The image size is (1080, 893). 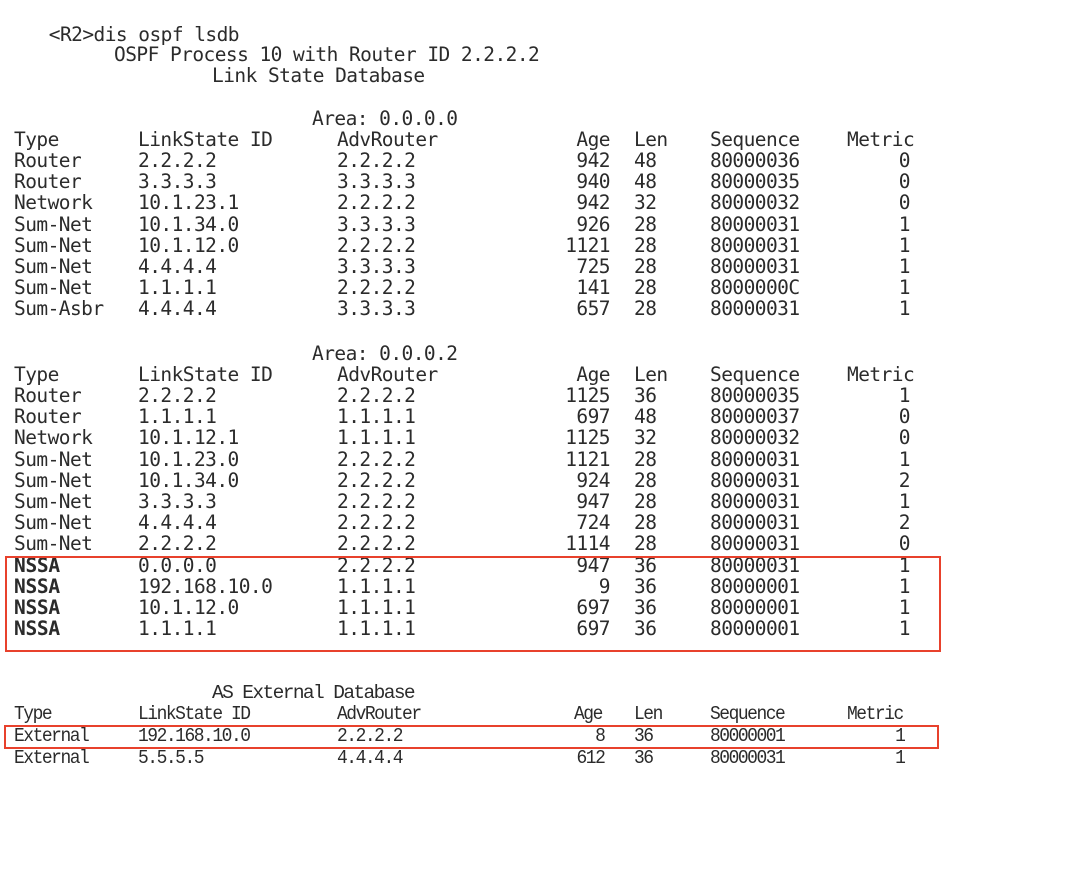 I want to click on lsa-type: Network, so click(x=53, y=438).